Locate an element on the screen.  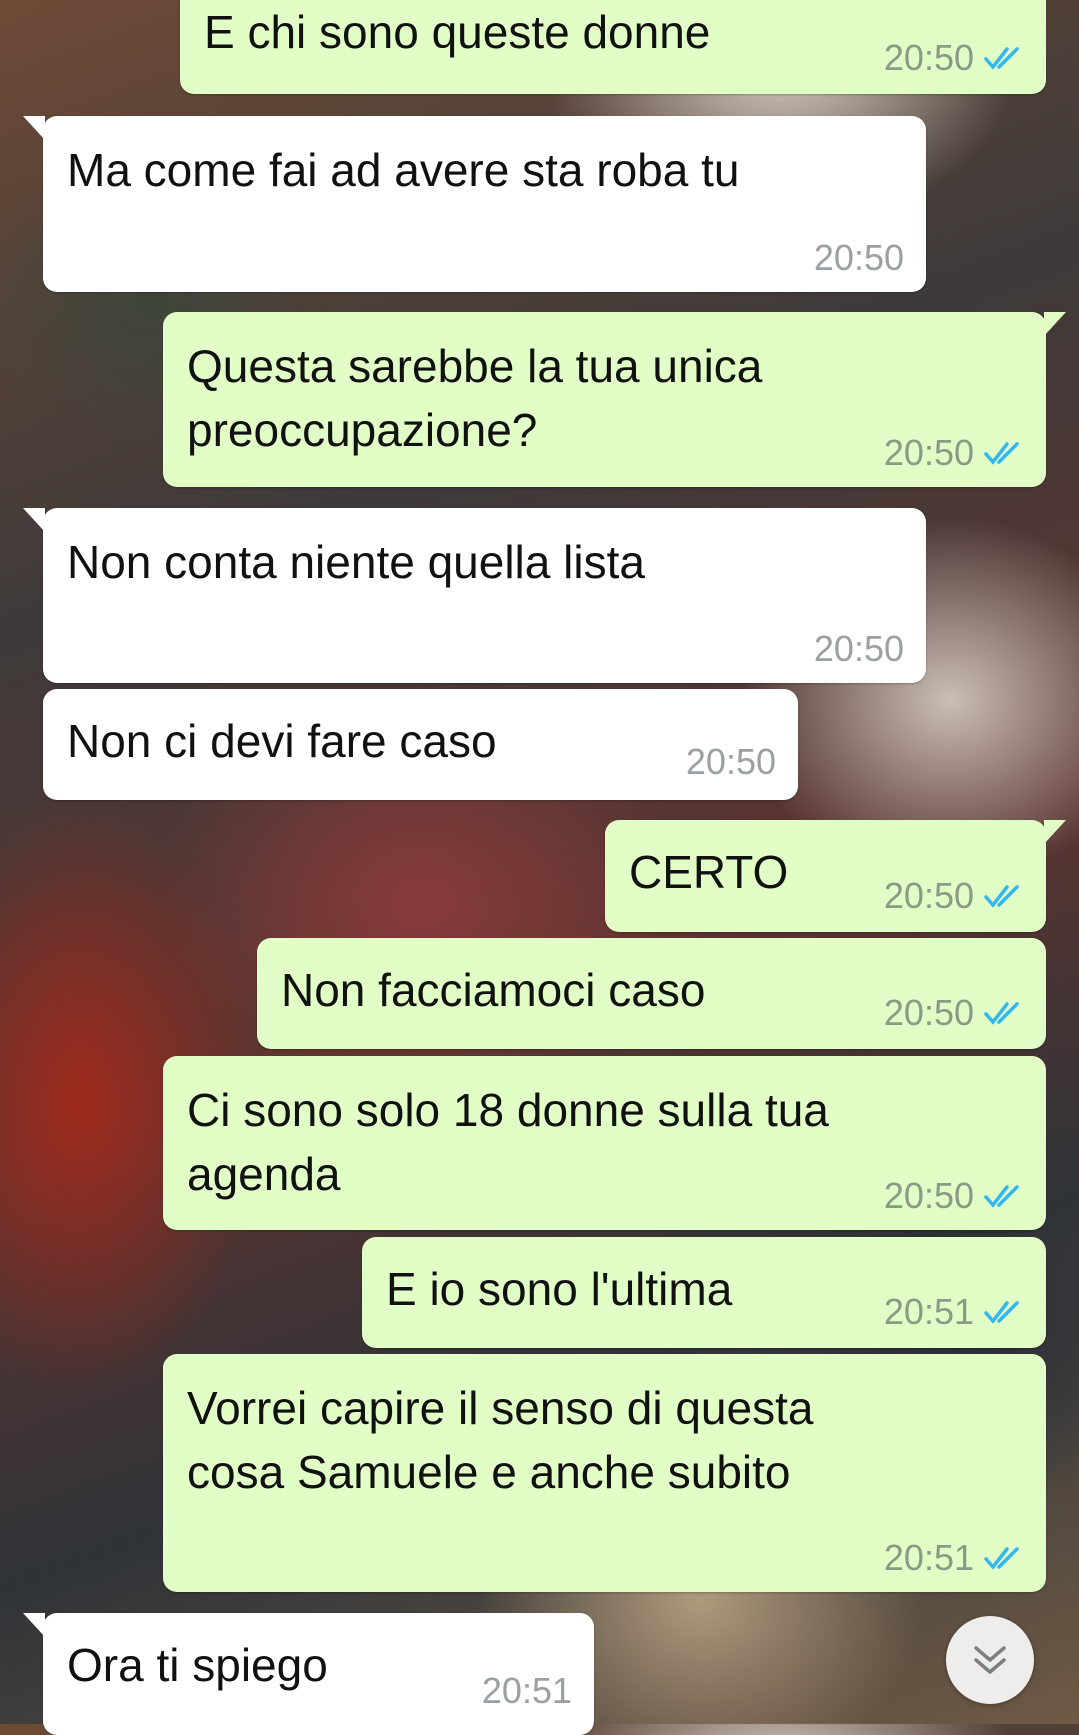
message-bubble-outgoing: E io sono l'ultima 20:51 is located at coordinates (704, 1292).